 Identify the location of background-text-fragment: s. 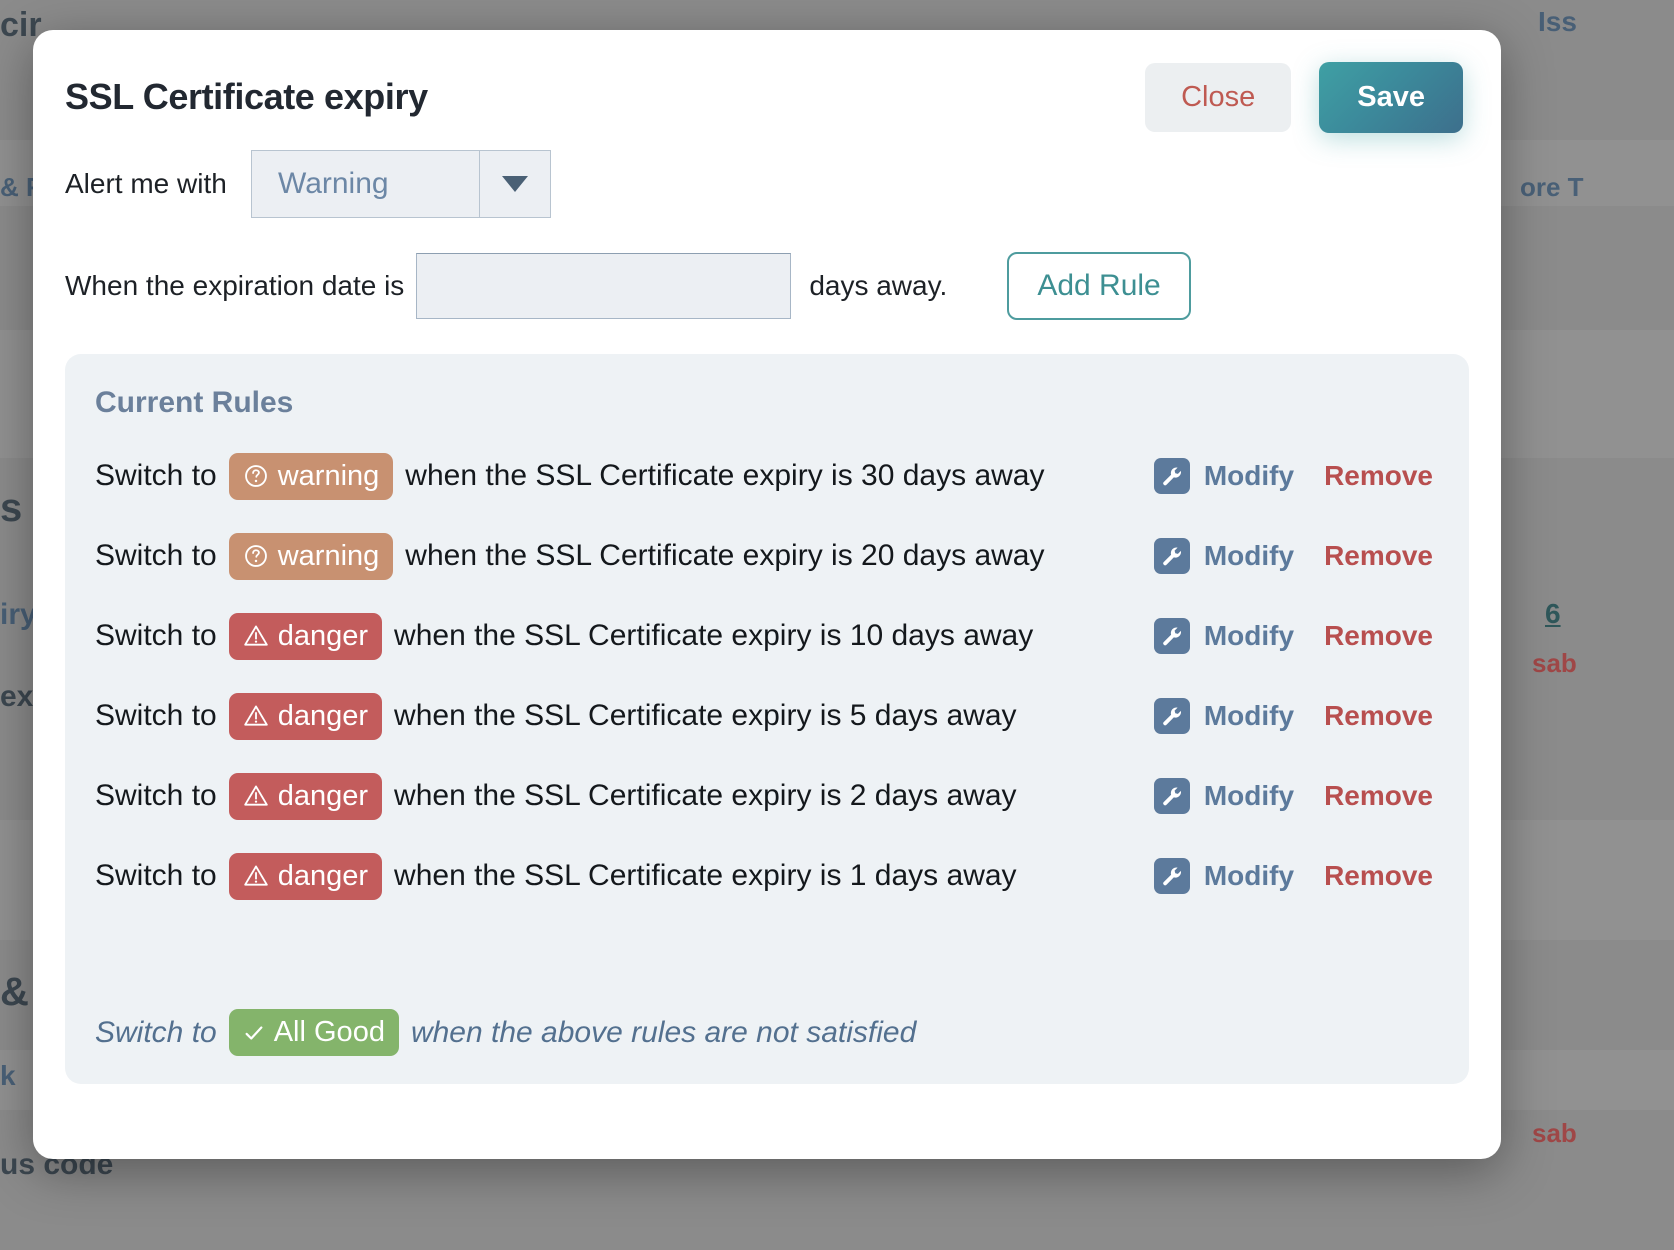
(11, 508).